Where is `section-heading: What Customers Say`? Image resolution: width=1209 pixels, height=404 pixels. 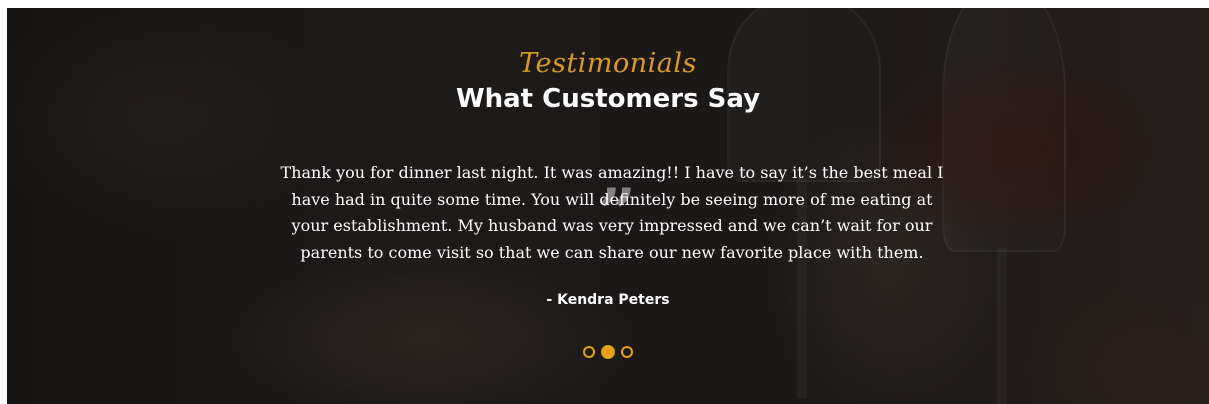 section-heading: What Customers Say is located at coordinates (608, 99).